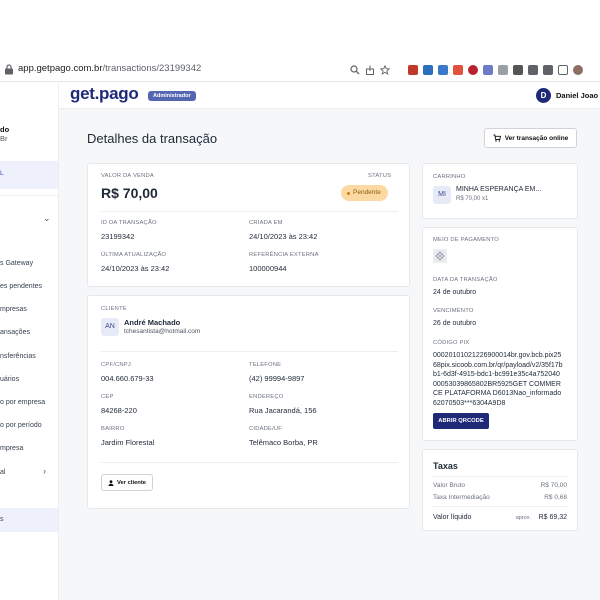  What do you see at coordinates (152, 68) in the screenshot?
I see `url-path: /transactions/23199342` at bounding box center [152, 68].